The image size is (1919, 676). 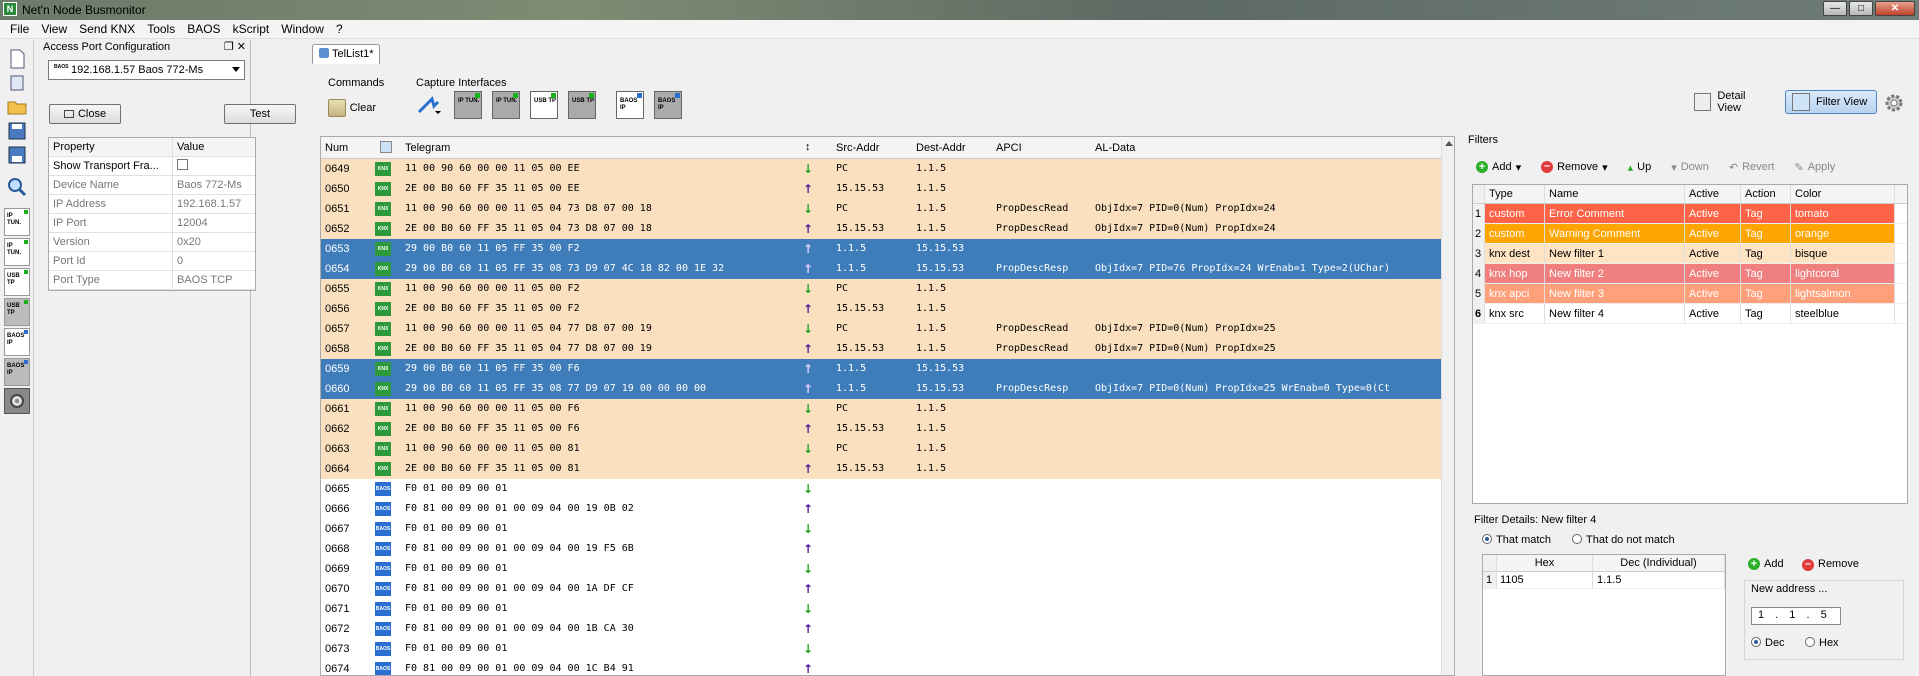 What do you see at coordinates (17, 222) in the screenshot?
I see `left-cap-ip-tun-1: IP TUN.` at bounding box center [17, 222].